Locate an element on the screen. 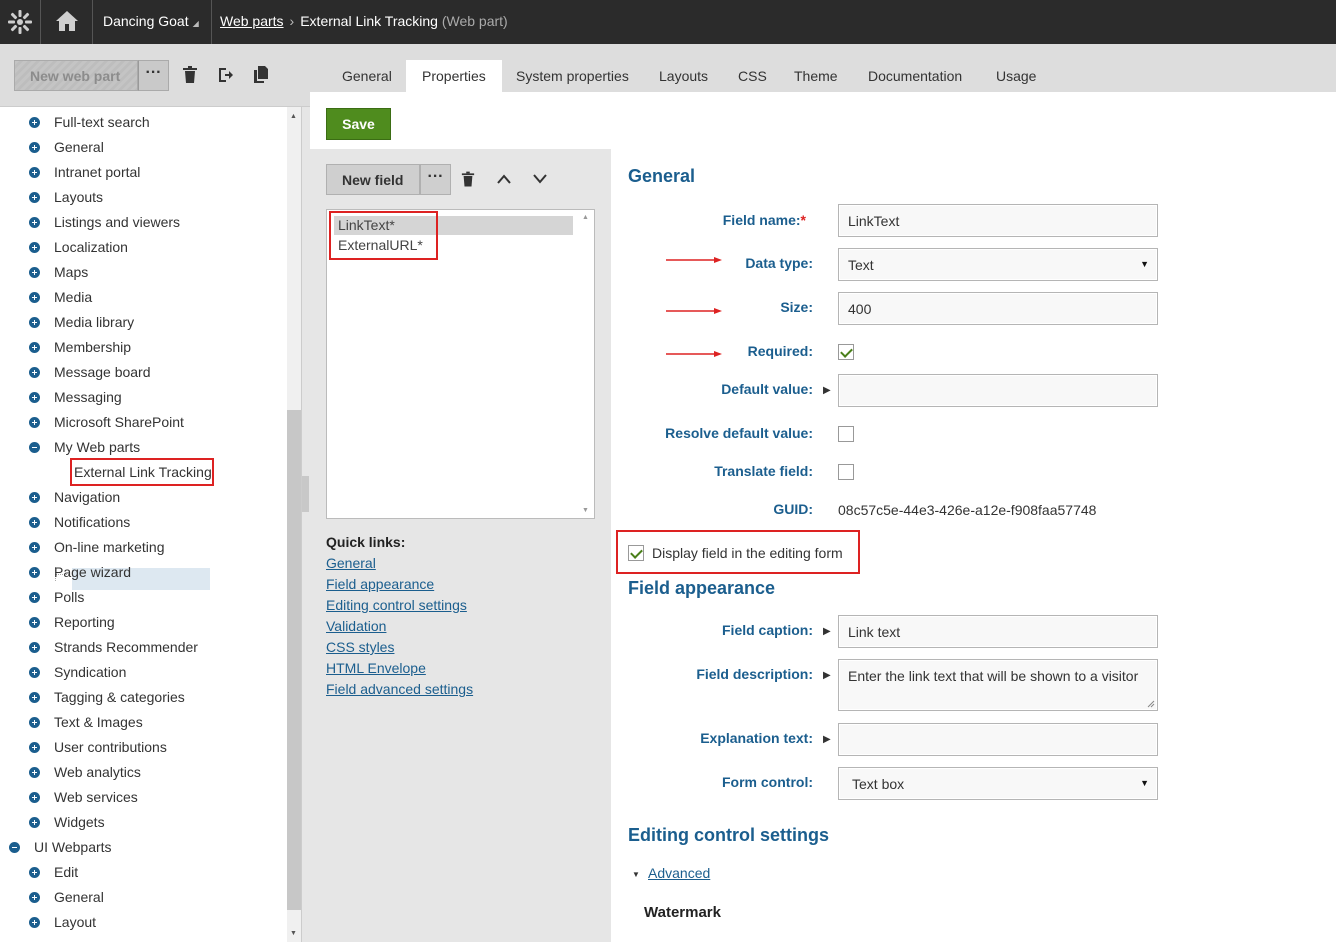 This screenshot has height=942, width=1336. collapse-panel-handle is located at coordinates (305, 494).